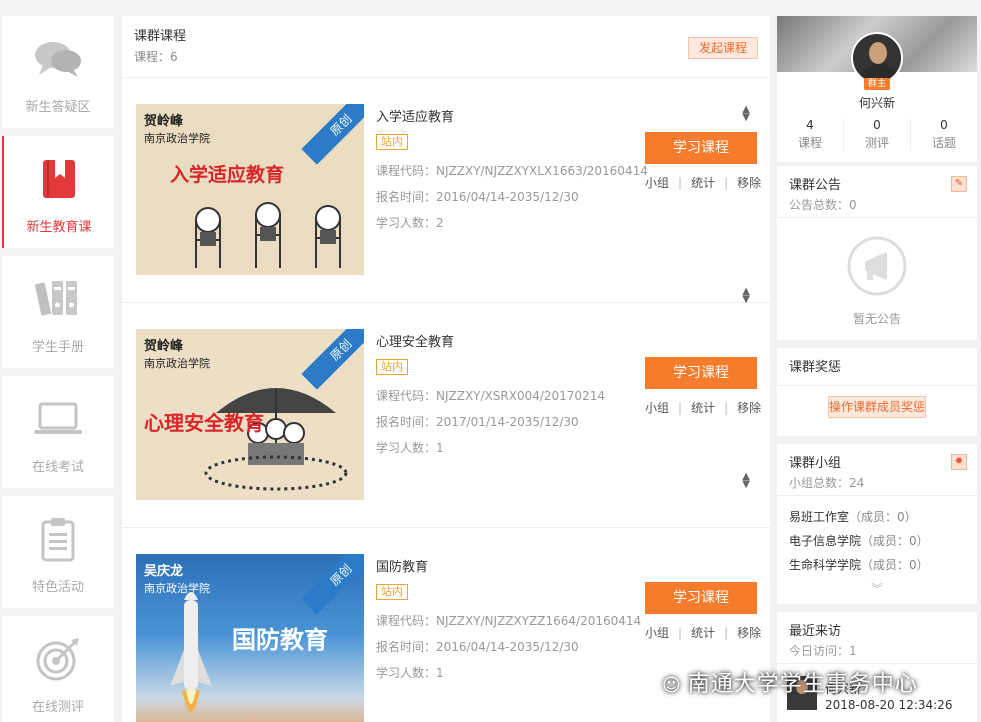 This screenshot has height=722, width=981. What do you see at coordinates (815, 631) in the screenshot?
I see `visitors-title: 最近来访` at bounding box center [815, 631].